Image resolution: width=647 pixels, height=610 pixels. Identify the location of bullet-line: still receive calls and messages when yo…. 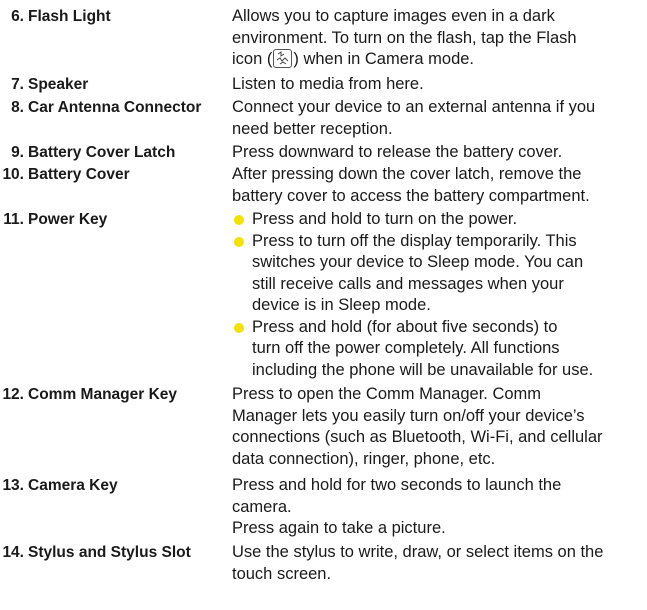
(408, 283).